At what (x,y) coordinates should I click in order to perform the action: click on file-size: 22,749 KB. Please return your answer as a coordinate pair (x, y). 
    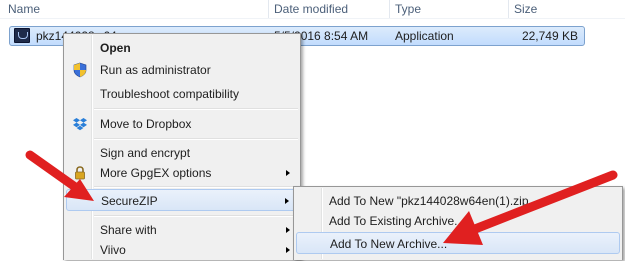
    Looking at the image, I should click on (549, 36).